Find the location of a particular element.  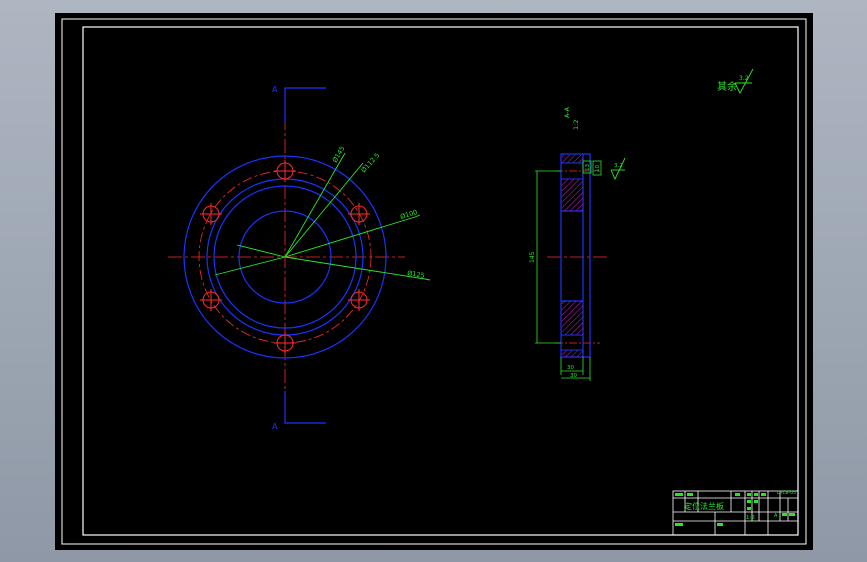

hatch-bottom is located at coordinates (572, 353).